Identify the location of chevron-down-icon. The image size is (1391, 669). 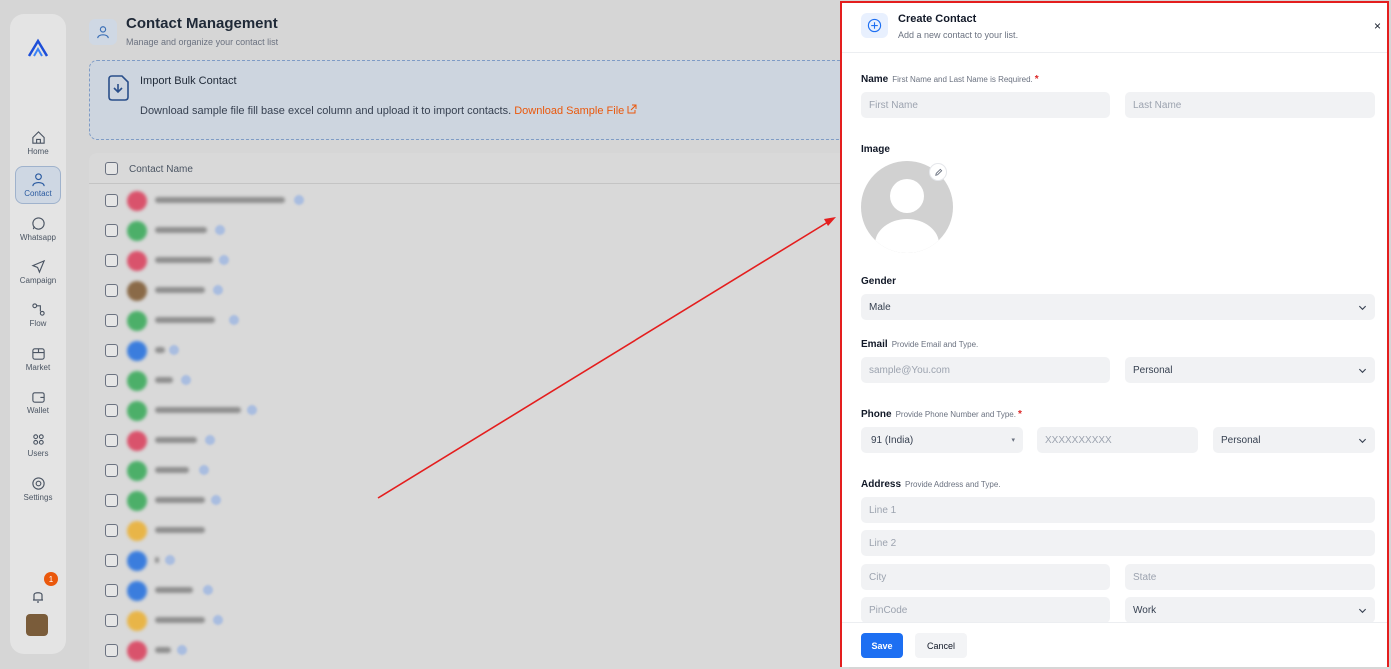
(1362, 307).